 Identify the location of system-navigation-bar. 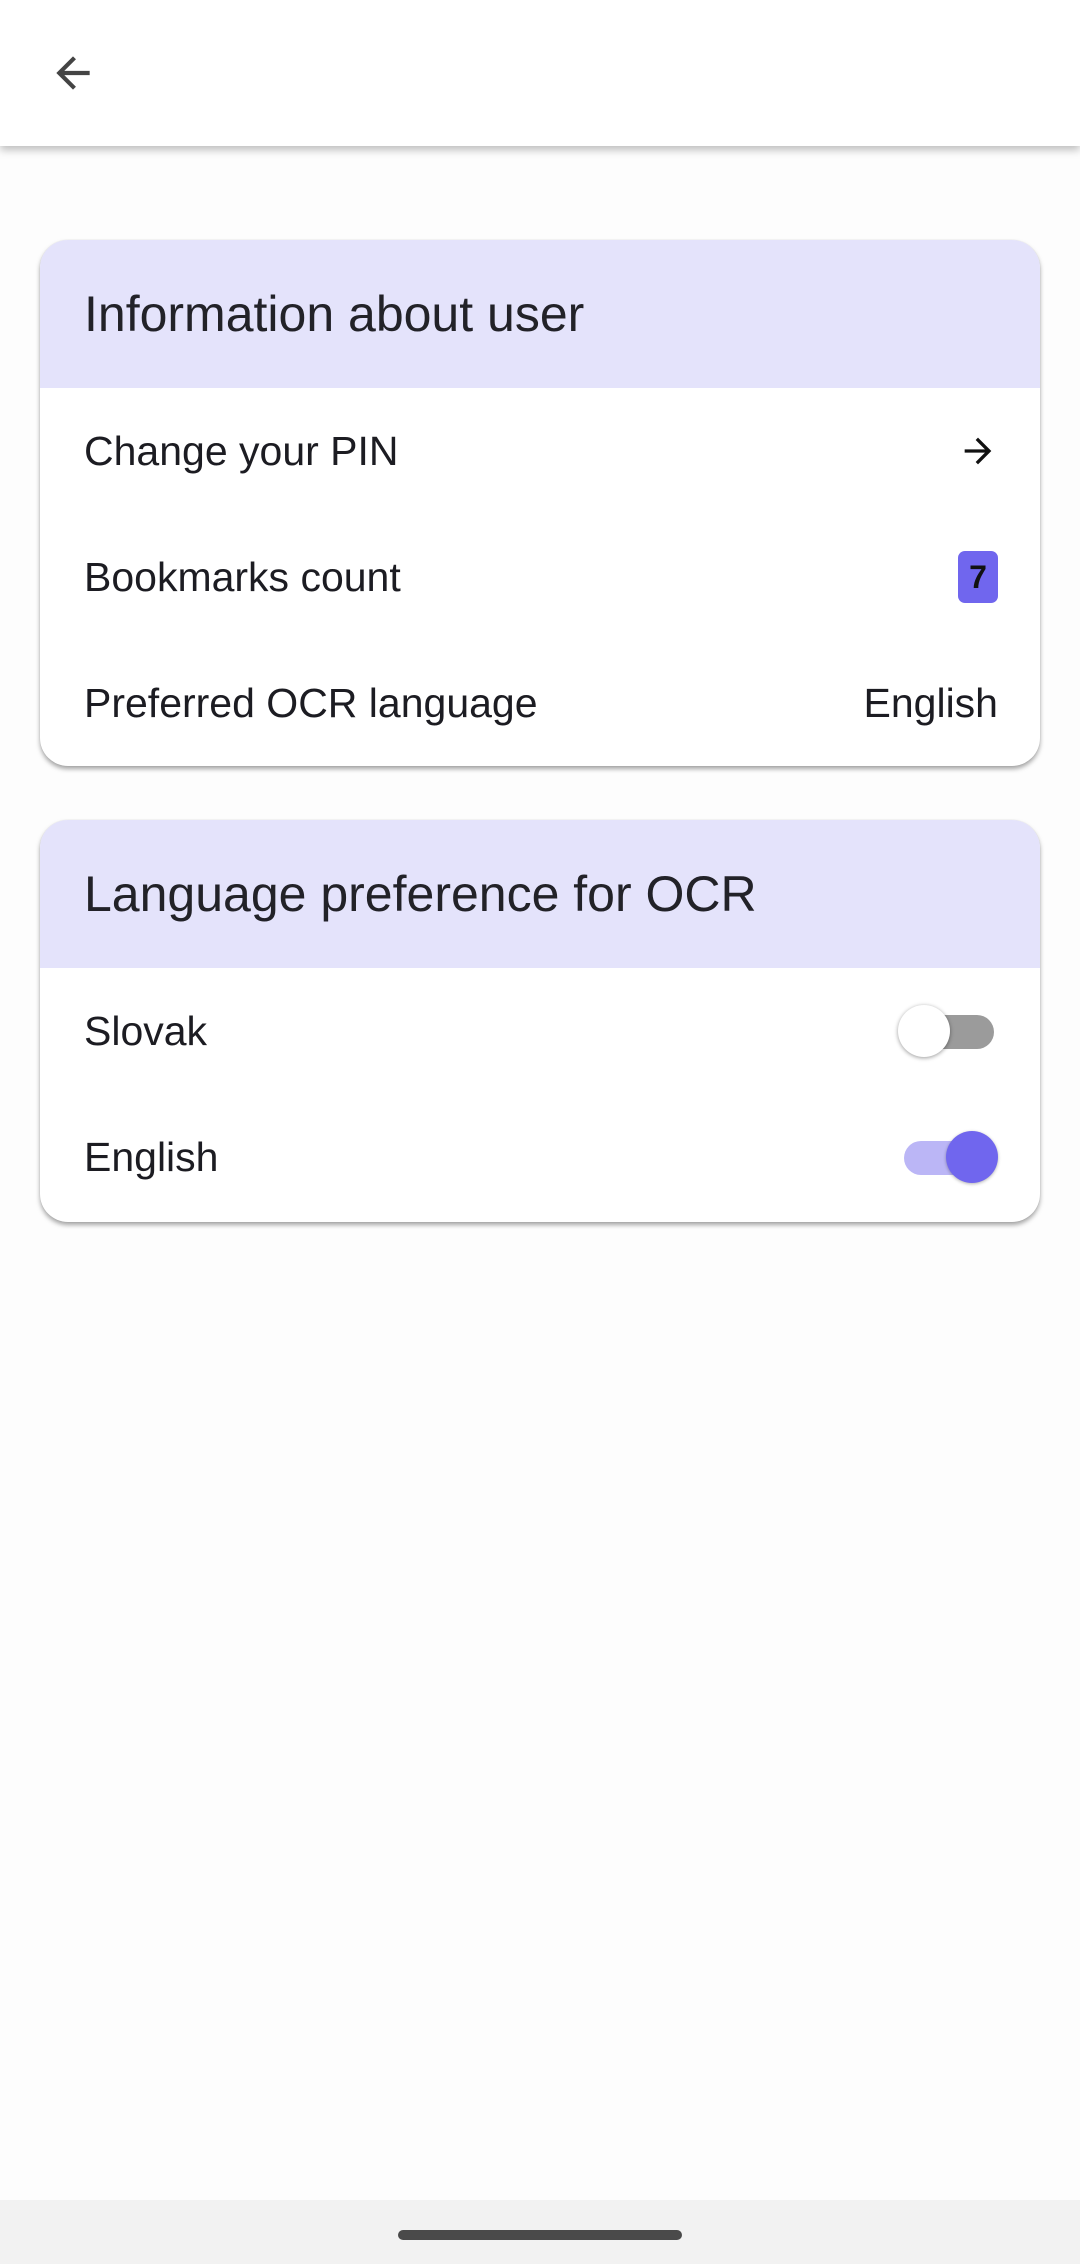
(540, 2232).